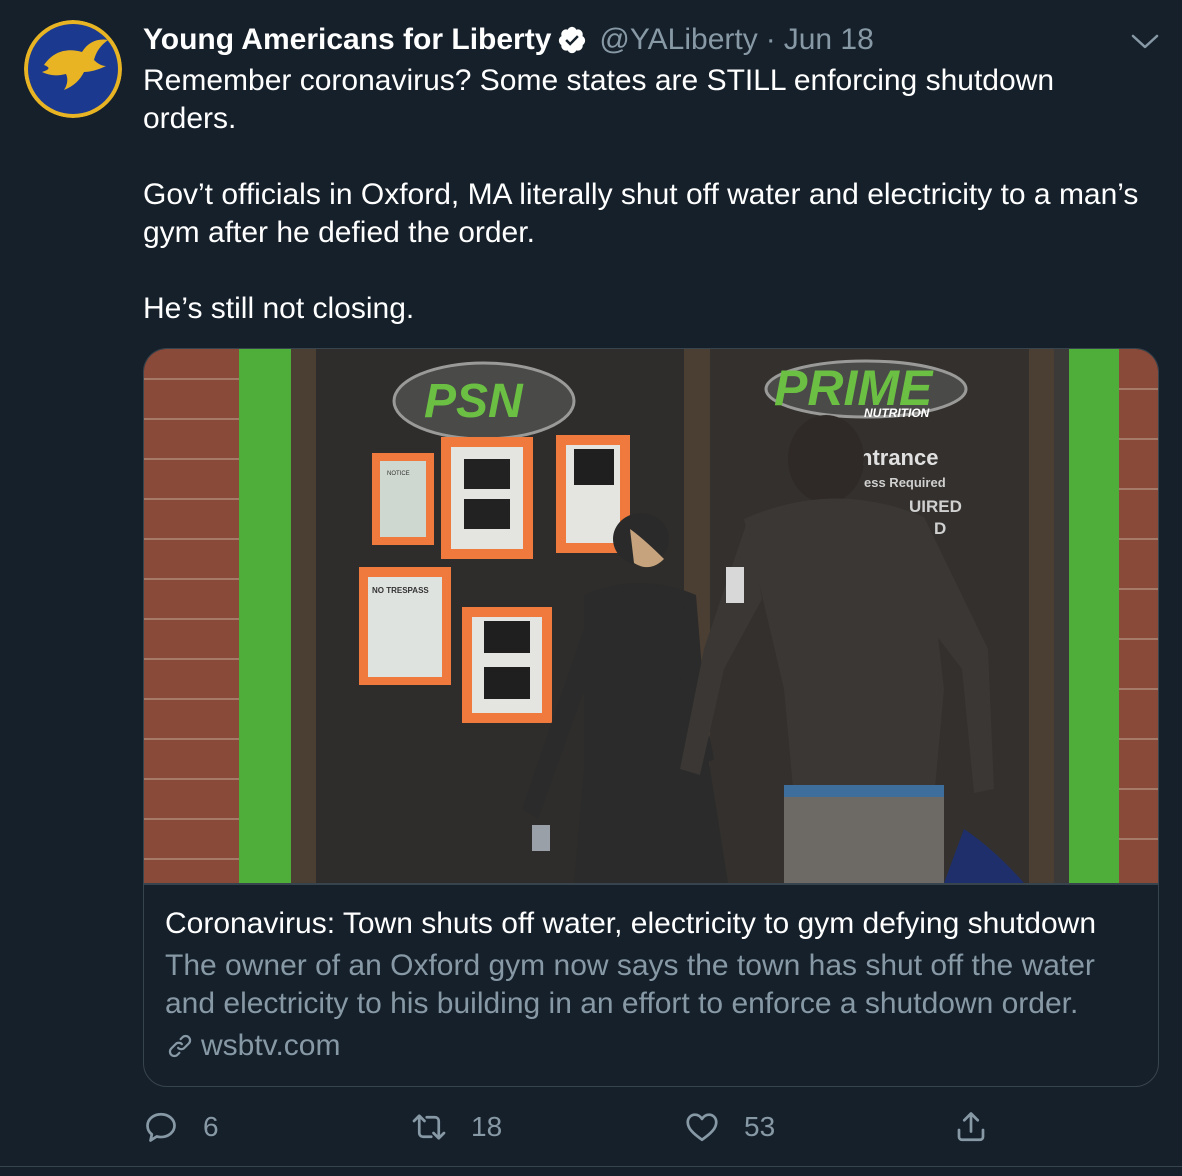 The height and width of the screenshot is (1176, 1182). I want to click on notice-text: NOTICE, so click(398, 474).